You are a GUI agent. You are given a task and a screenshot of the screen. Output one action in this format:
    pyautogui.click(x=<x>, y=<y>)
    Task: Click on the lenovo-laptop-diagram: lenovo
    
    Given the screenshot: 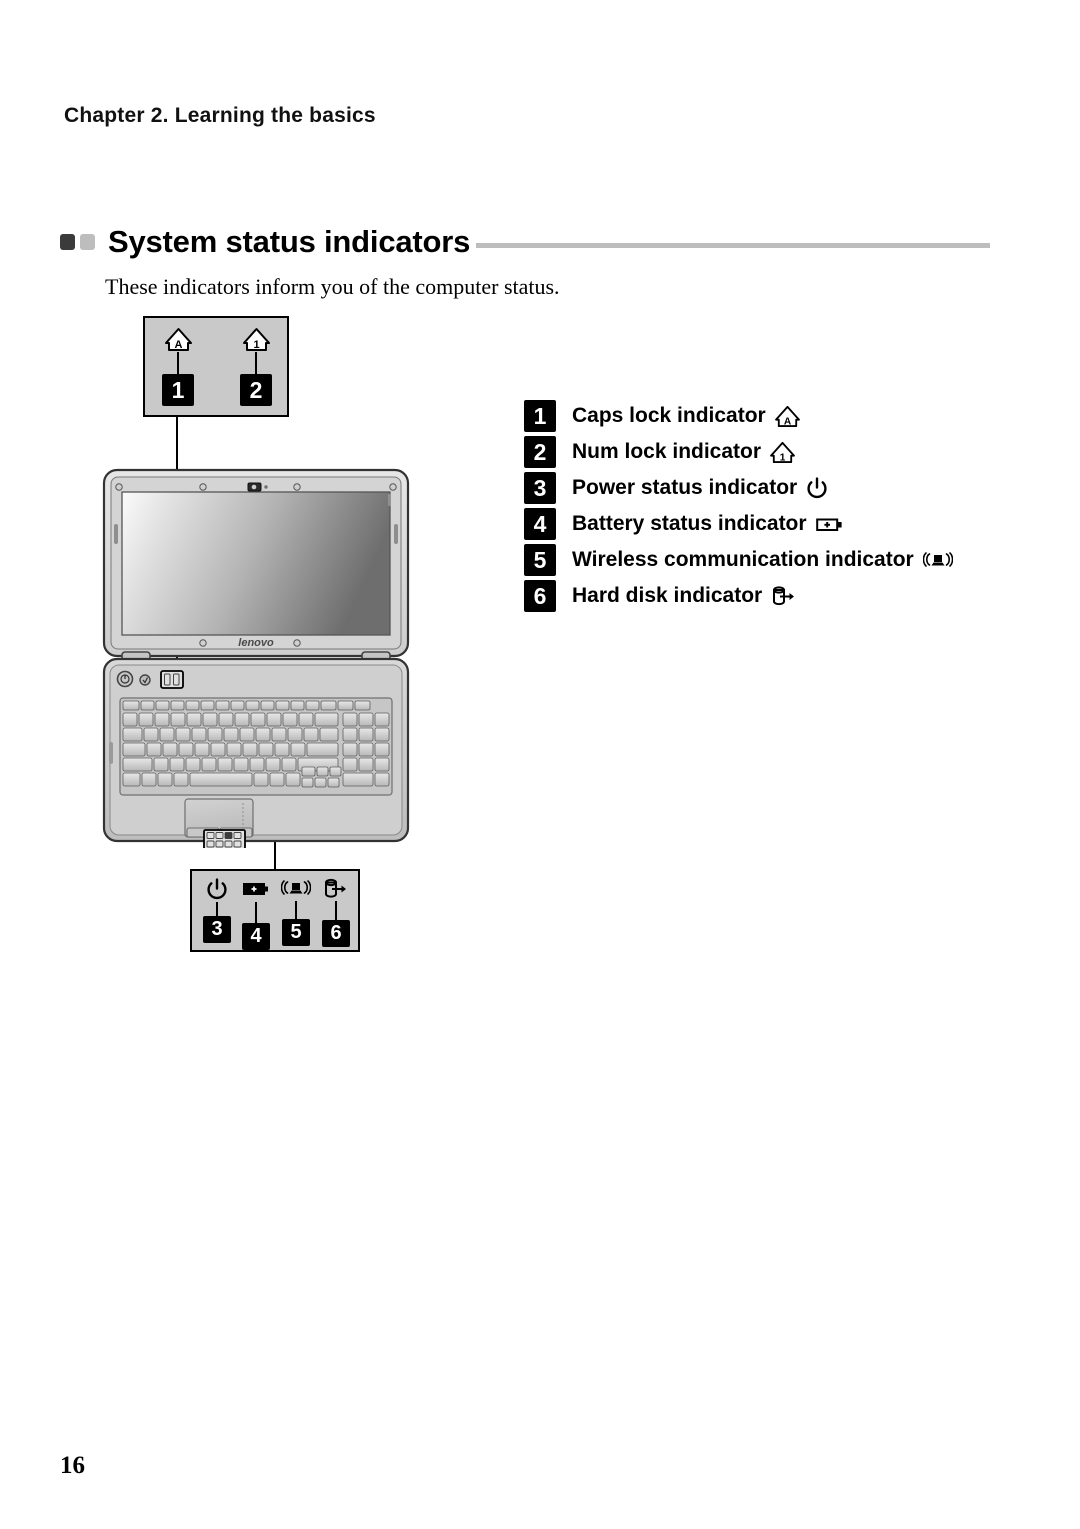 What is the action you would take?
    pyautogui.click(x=256, y=658)
    